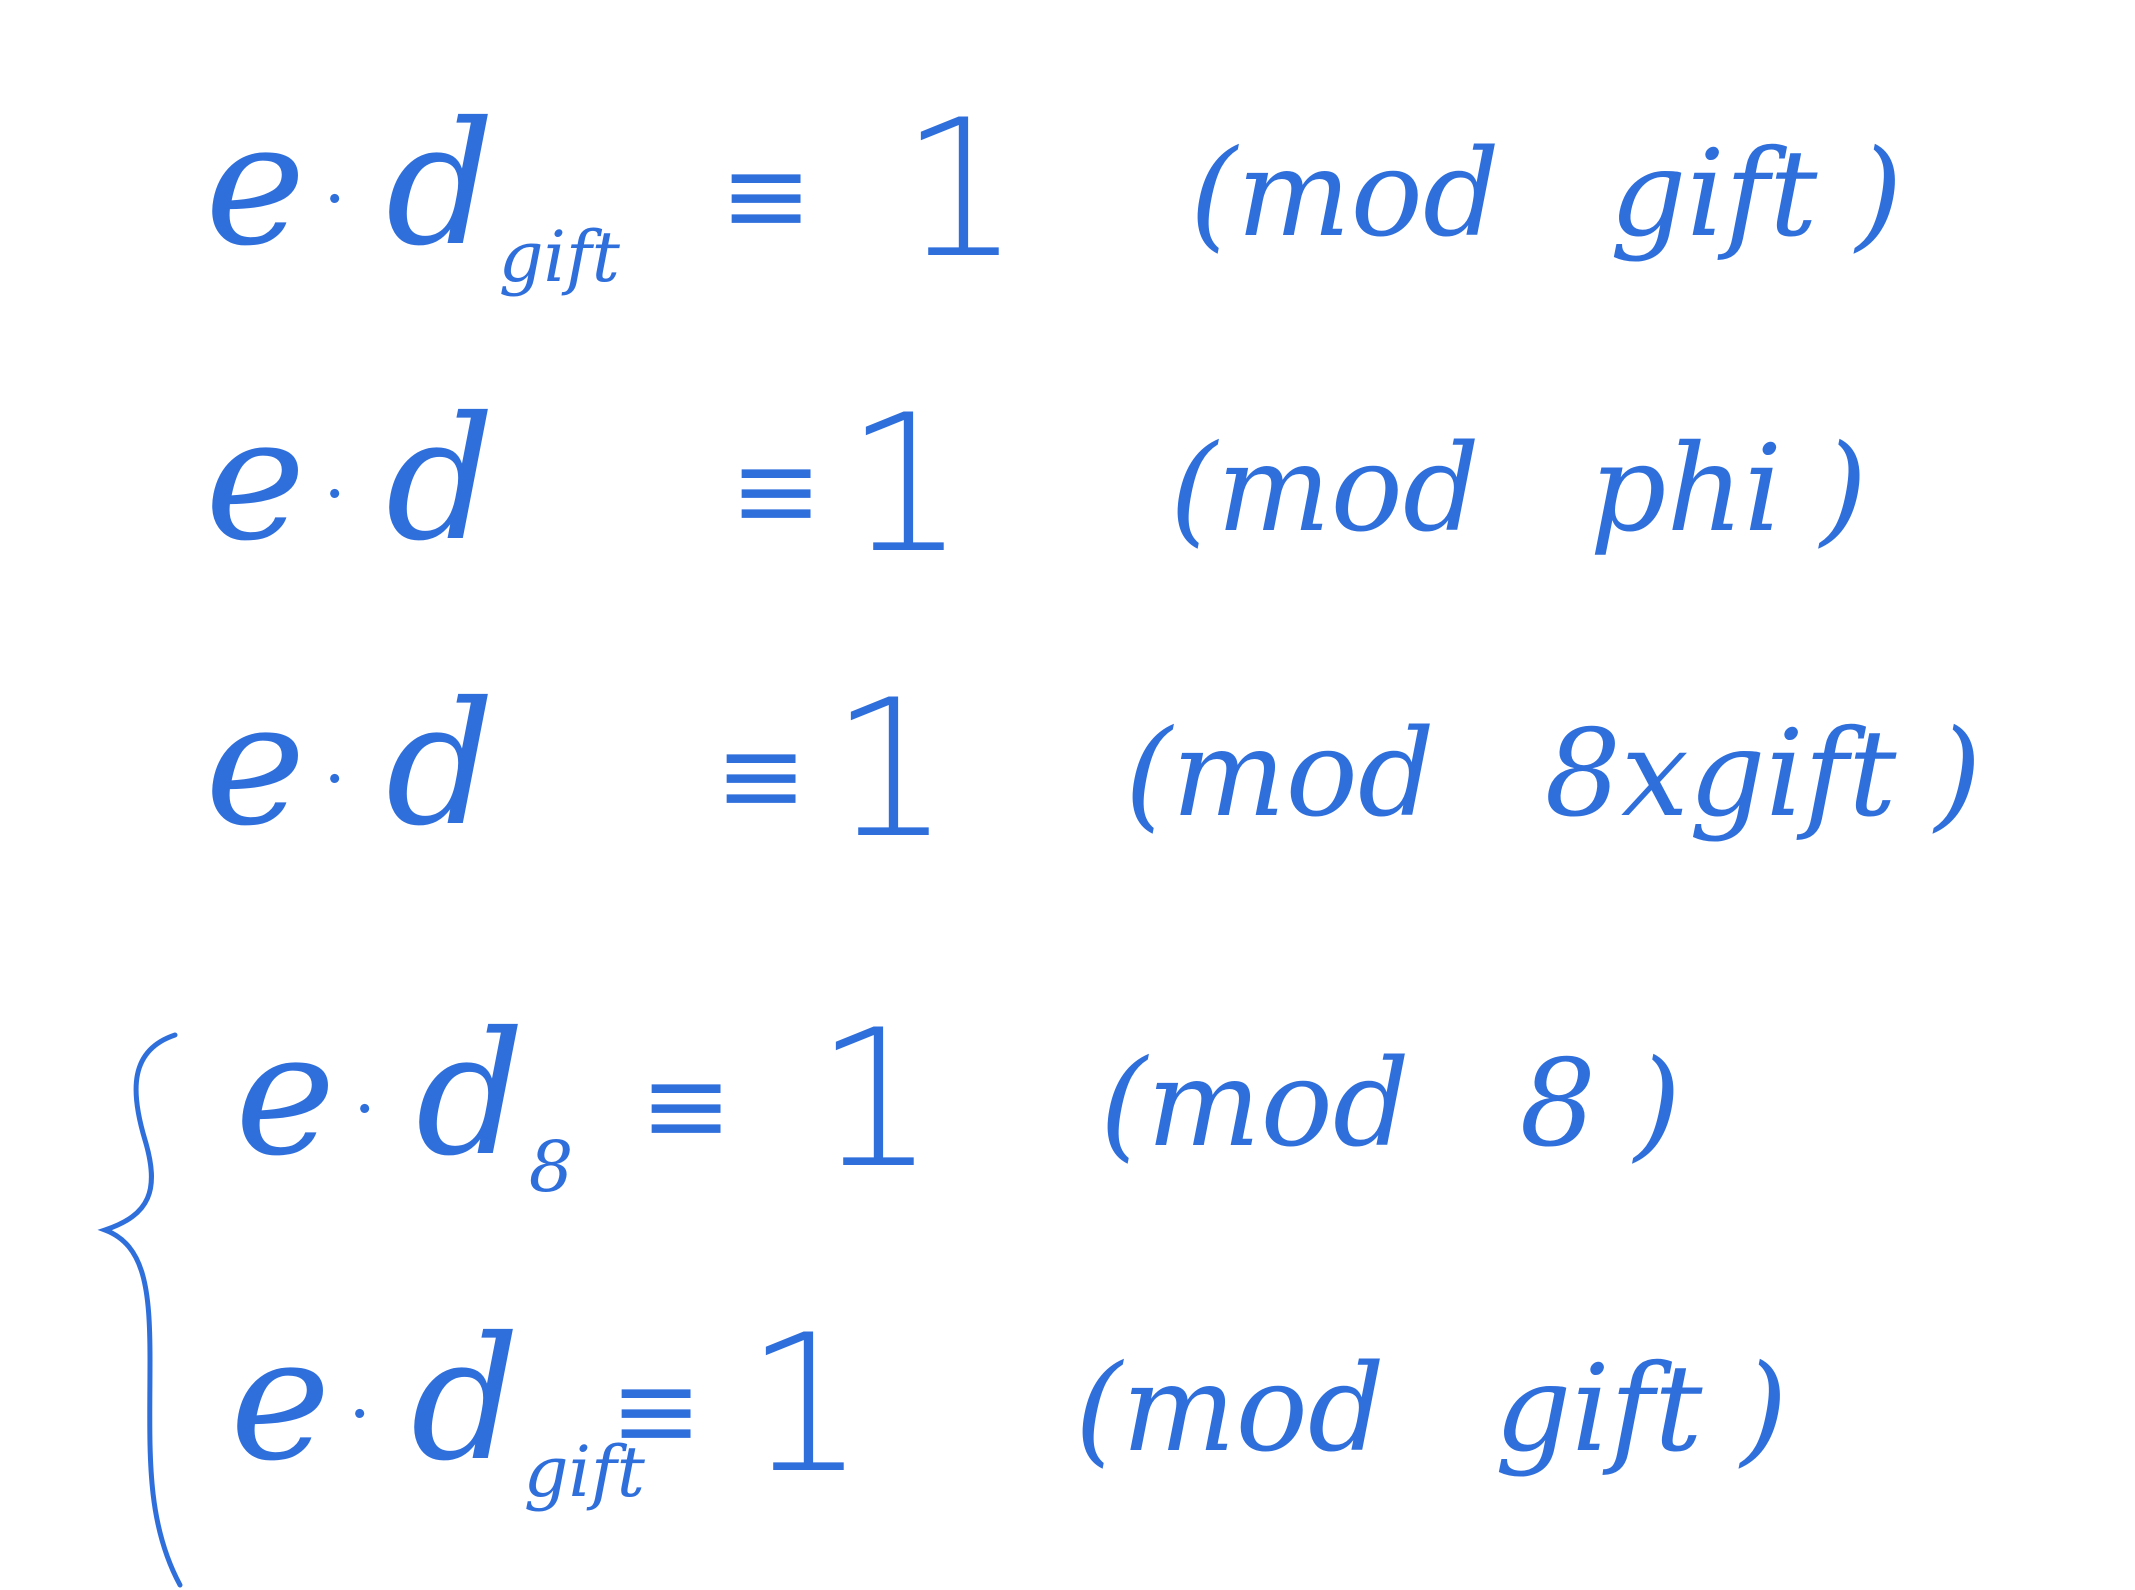 The image size is (2135, 1590). What do you see at coordinates (551, 1167) in the screenshot?
I see `lhs-subscript: 8` at bounding box center [551, 1167].